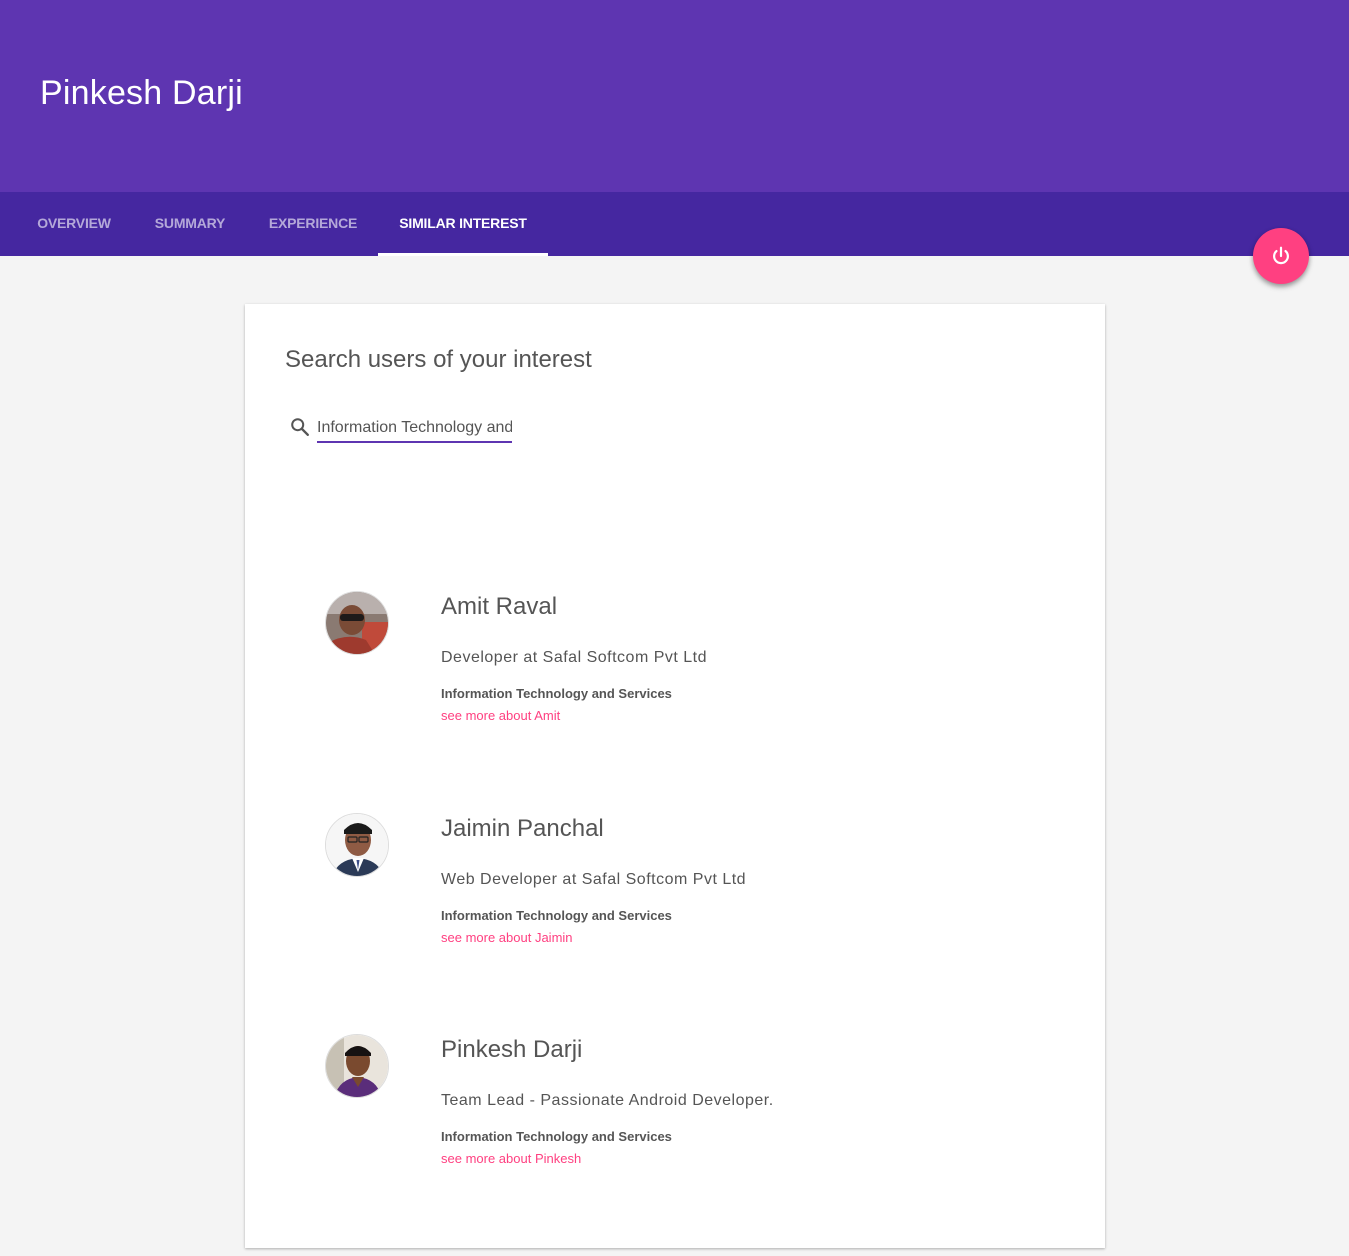  What do you see at coordinates (74, 224) in the screenshot?
I see `tab-overview: OVERVIEW` at bounding box center [74, 224].